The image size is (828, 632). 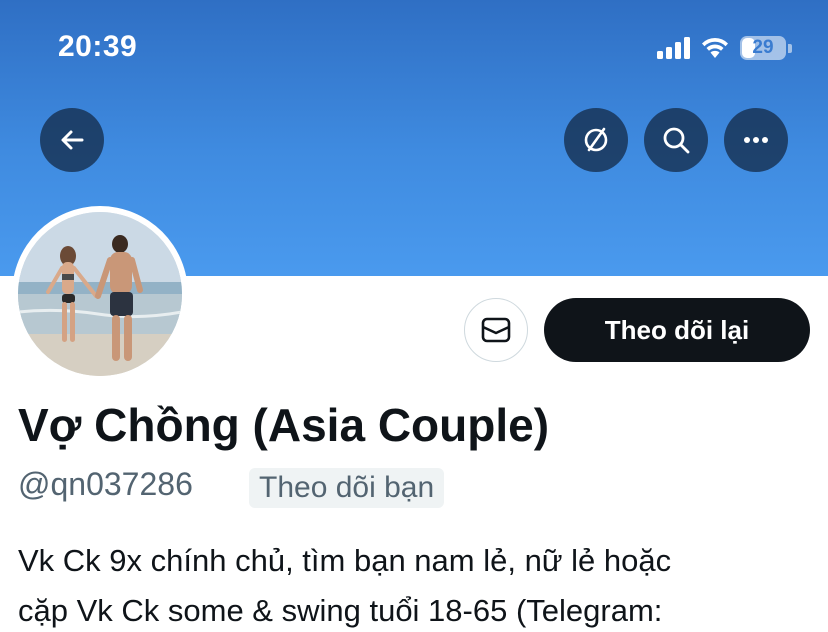 I want to click on follows-you-badge: Theo dõi bạn, so click(x=347, y=488).